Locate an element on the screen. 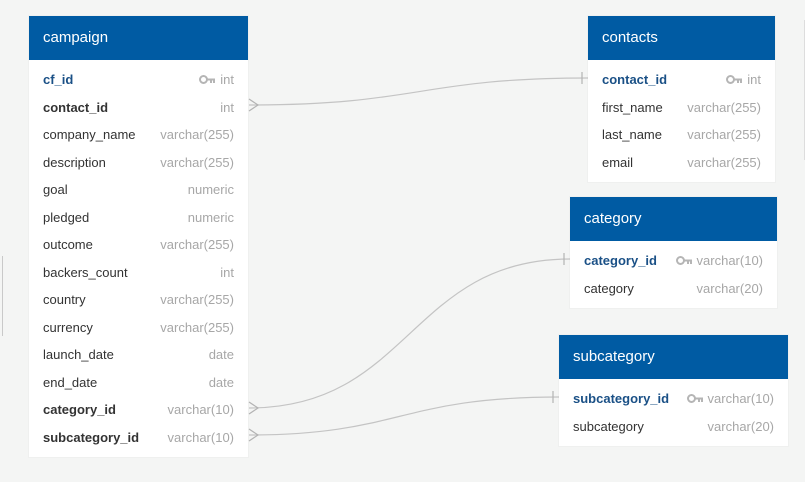 The image size is (805, 482). column-name: backers_count is located at coordinates (85, 272).